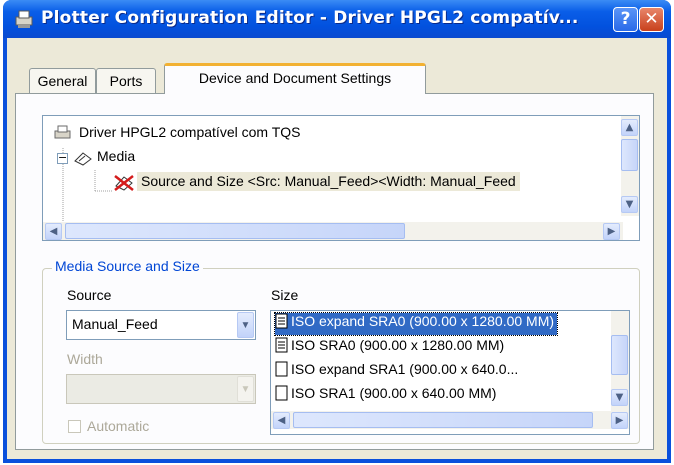  I want to click on h-scroll-thumb, so click(235, 231).